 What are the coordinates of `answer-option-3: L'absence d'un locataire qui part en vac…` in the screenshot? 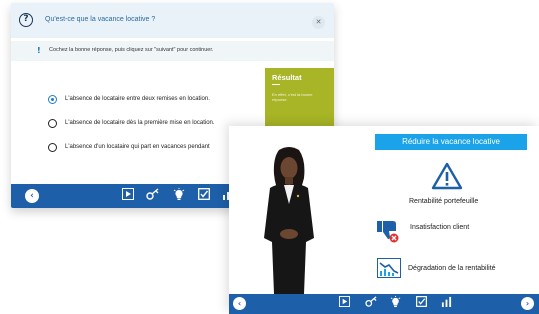 It's located at (153, 148).